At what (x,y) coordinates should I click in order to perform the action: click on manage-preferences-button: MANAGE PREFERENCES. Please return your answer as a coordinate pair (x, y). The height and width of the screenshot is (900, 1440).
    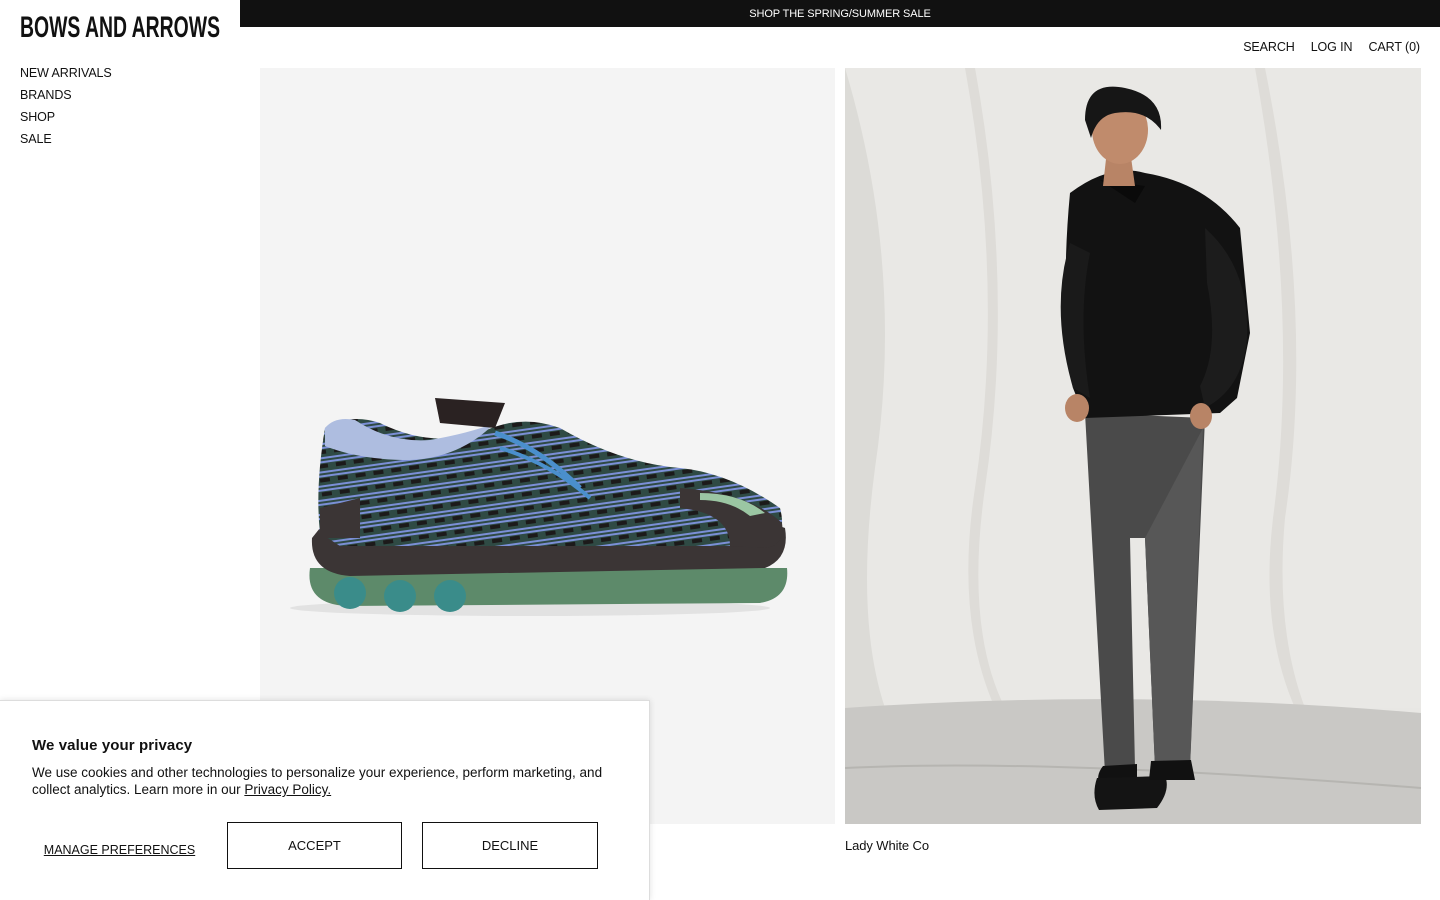
    Looking at the image, I should click on (119, 845).